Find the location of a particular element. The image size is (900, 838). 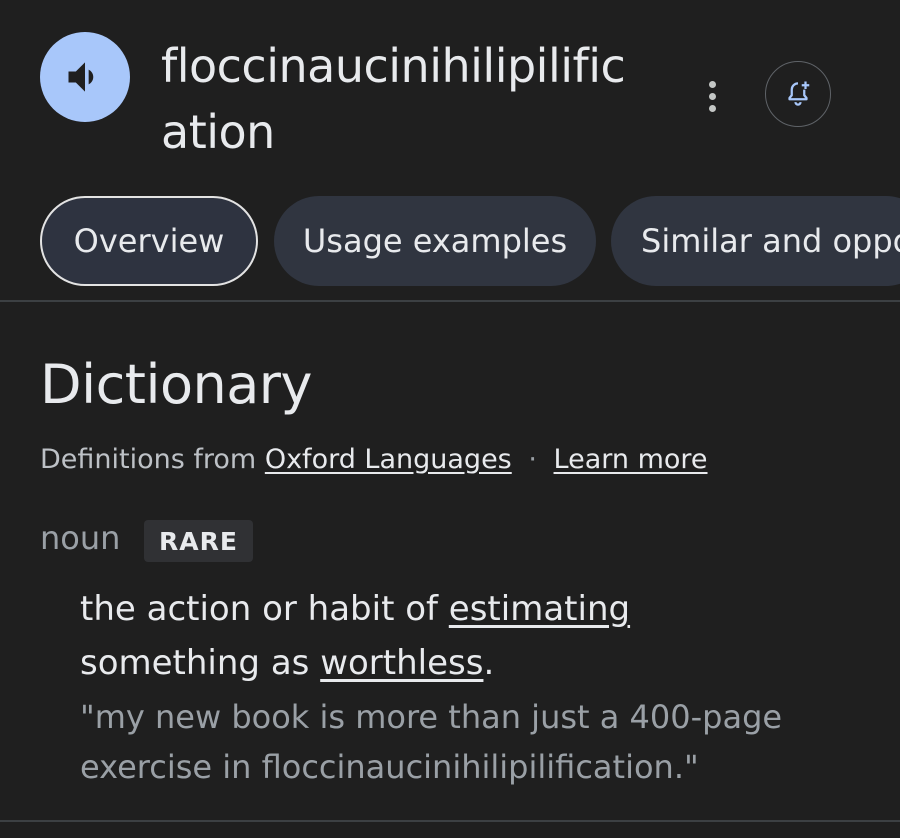

tab-label: Overview is located at coordinates (149, 241).